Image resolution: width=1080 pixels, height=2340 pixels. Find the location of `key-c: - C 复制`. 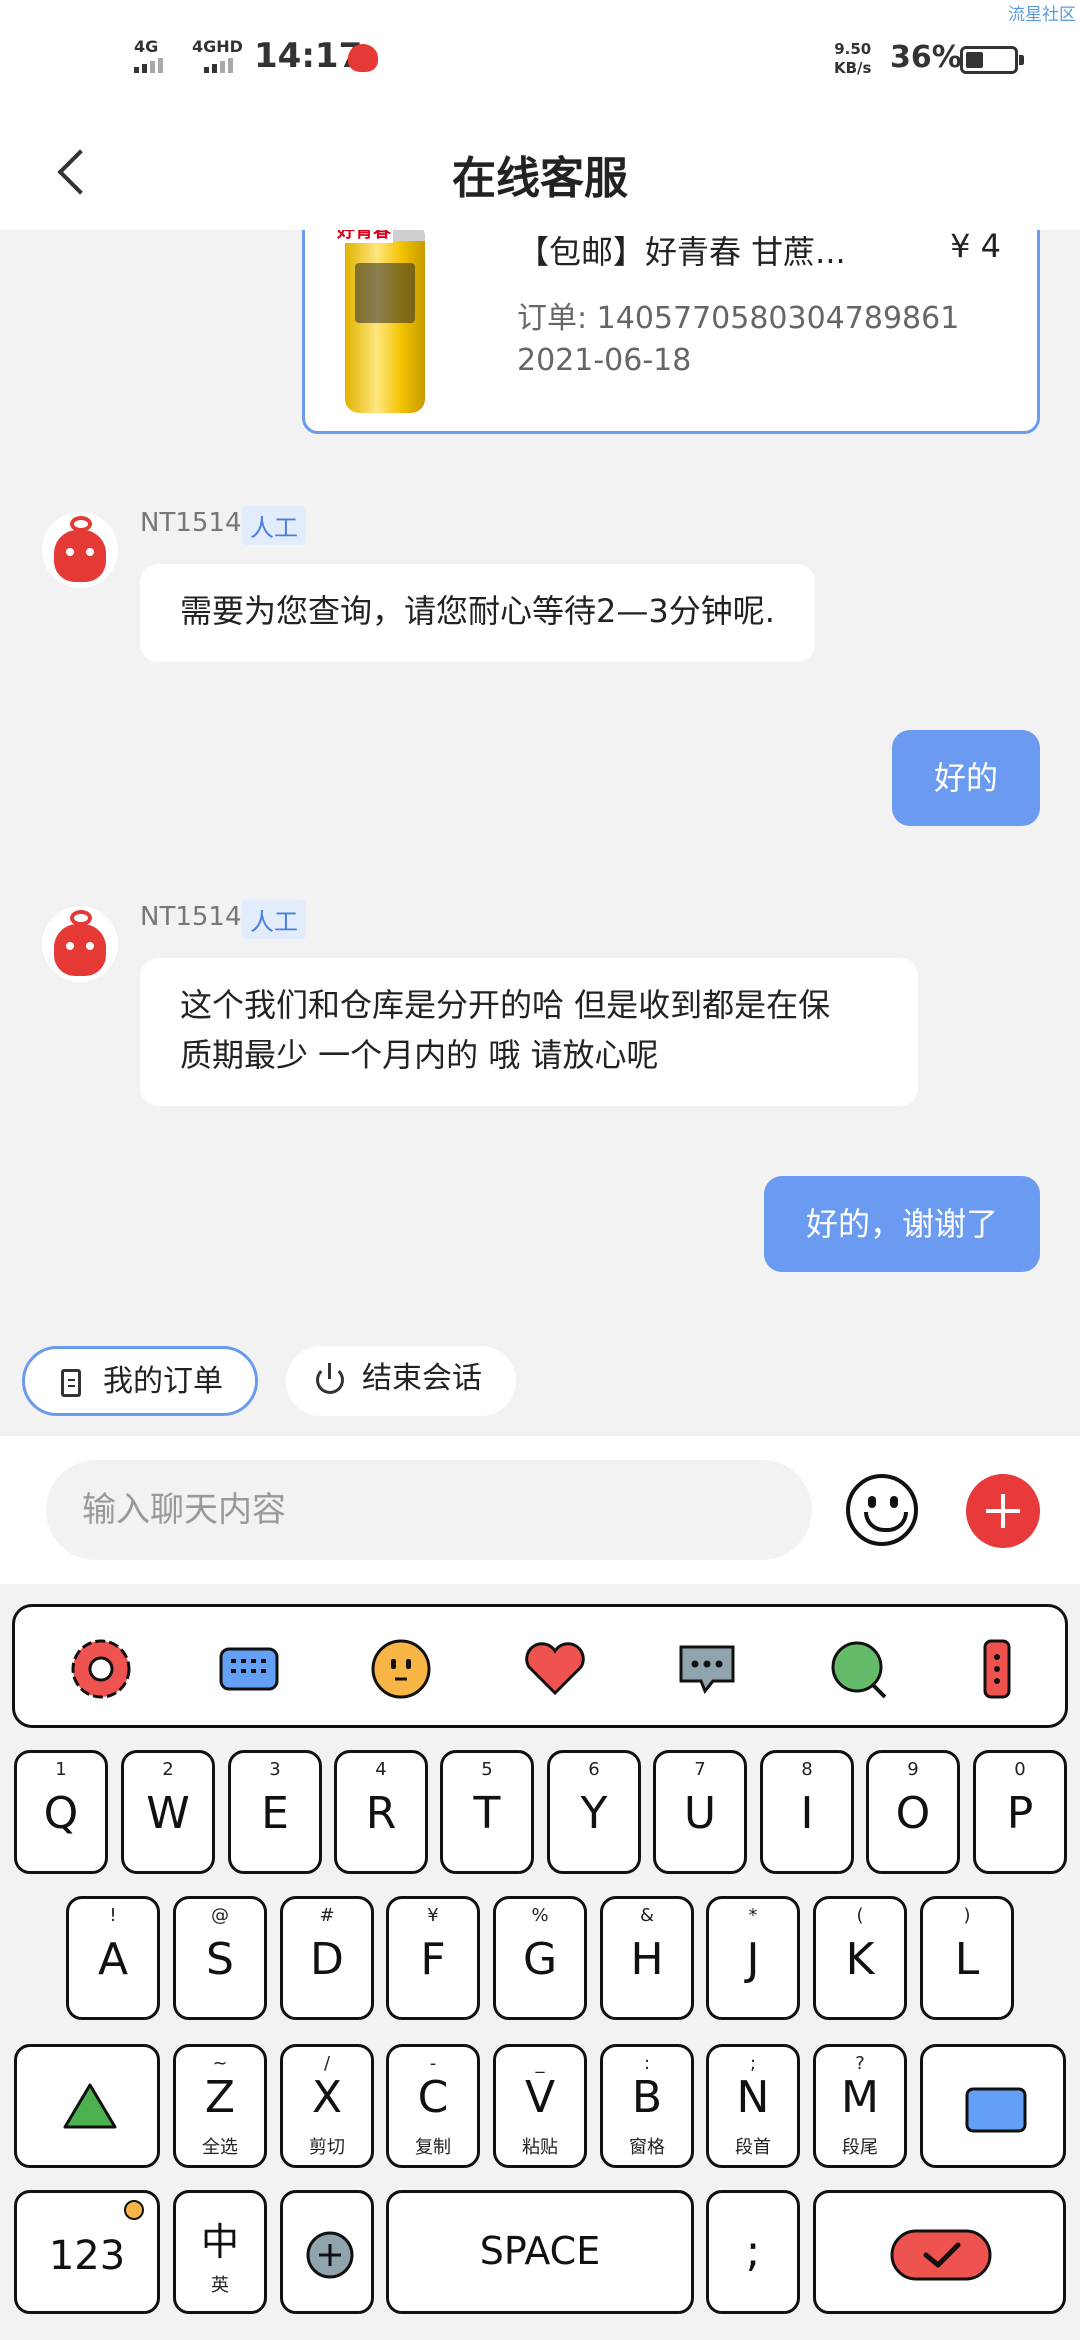

key-c: - C 复制 is located at coordinates (433, 2106).